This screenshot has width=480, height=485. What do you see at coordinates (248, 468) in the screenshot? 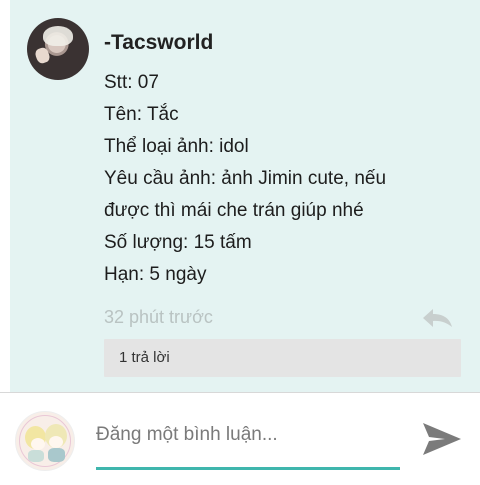
I see `comment-input-underline` at bounding box center [248, 468].